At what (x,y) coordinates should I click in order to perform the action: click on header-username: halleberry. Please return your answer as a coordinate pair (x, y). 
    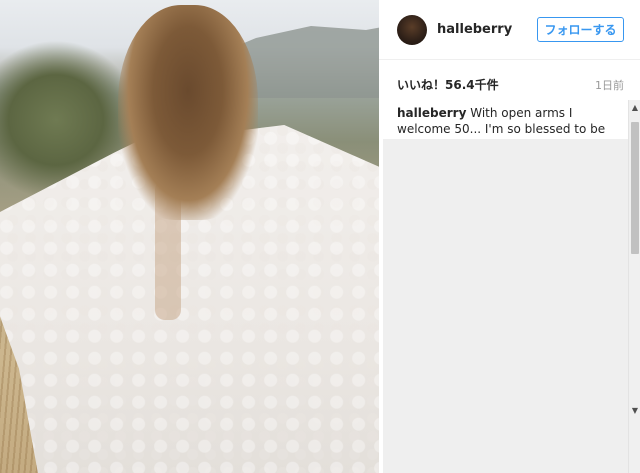
    Looking at the image, I should click on (474, 29).